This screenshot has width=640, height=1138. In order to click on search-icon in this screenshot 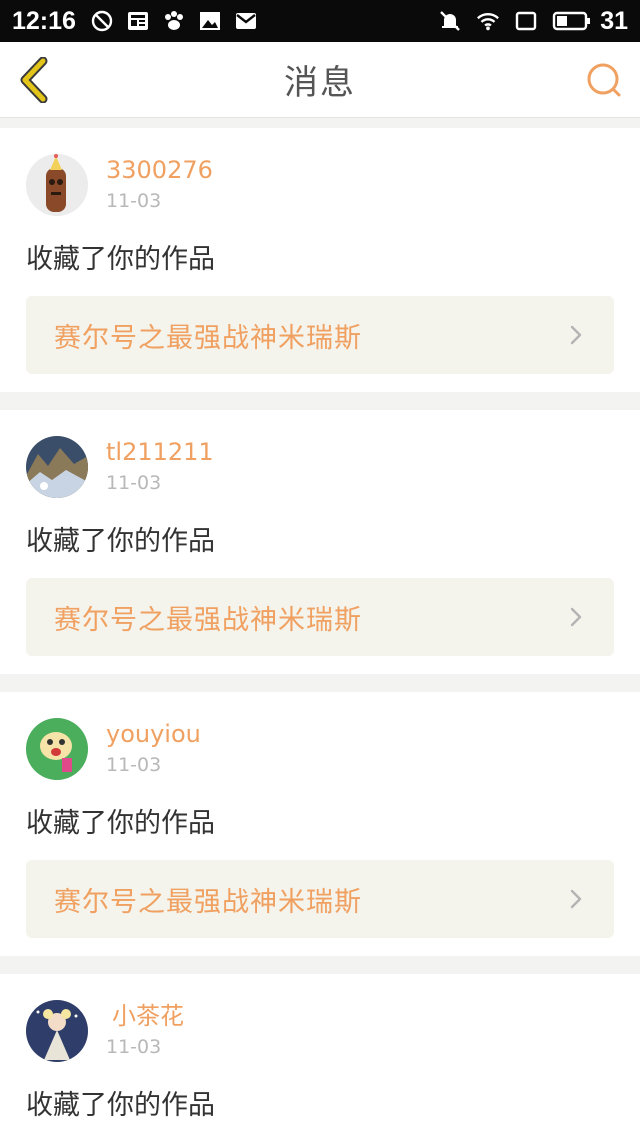, I will do `click(604, 80)`.